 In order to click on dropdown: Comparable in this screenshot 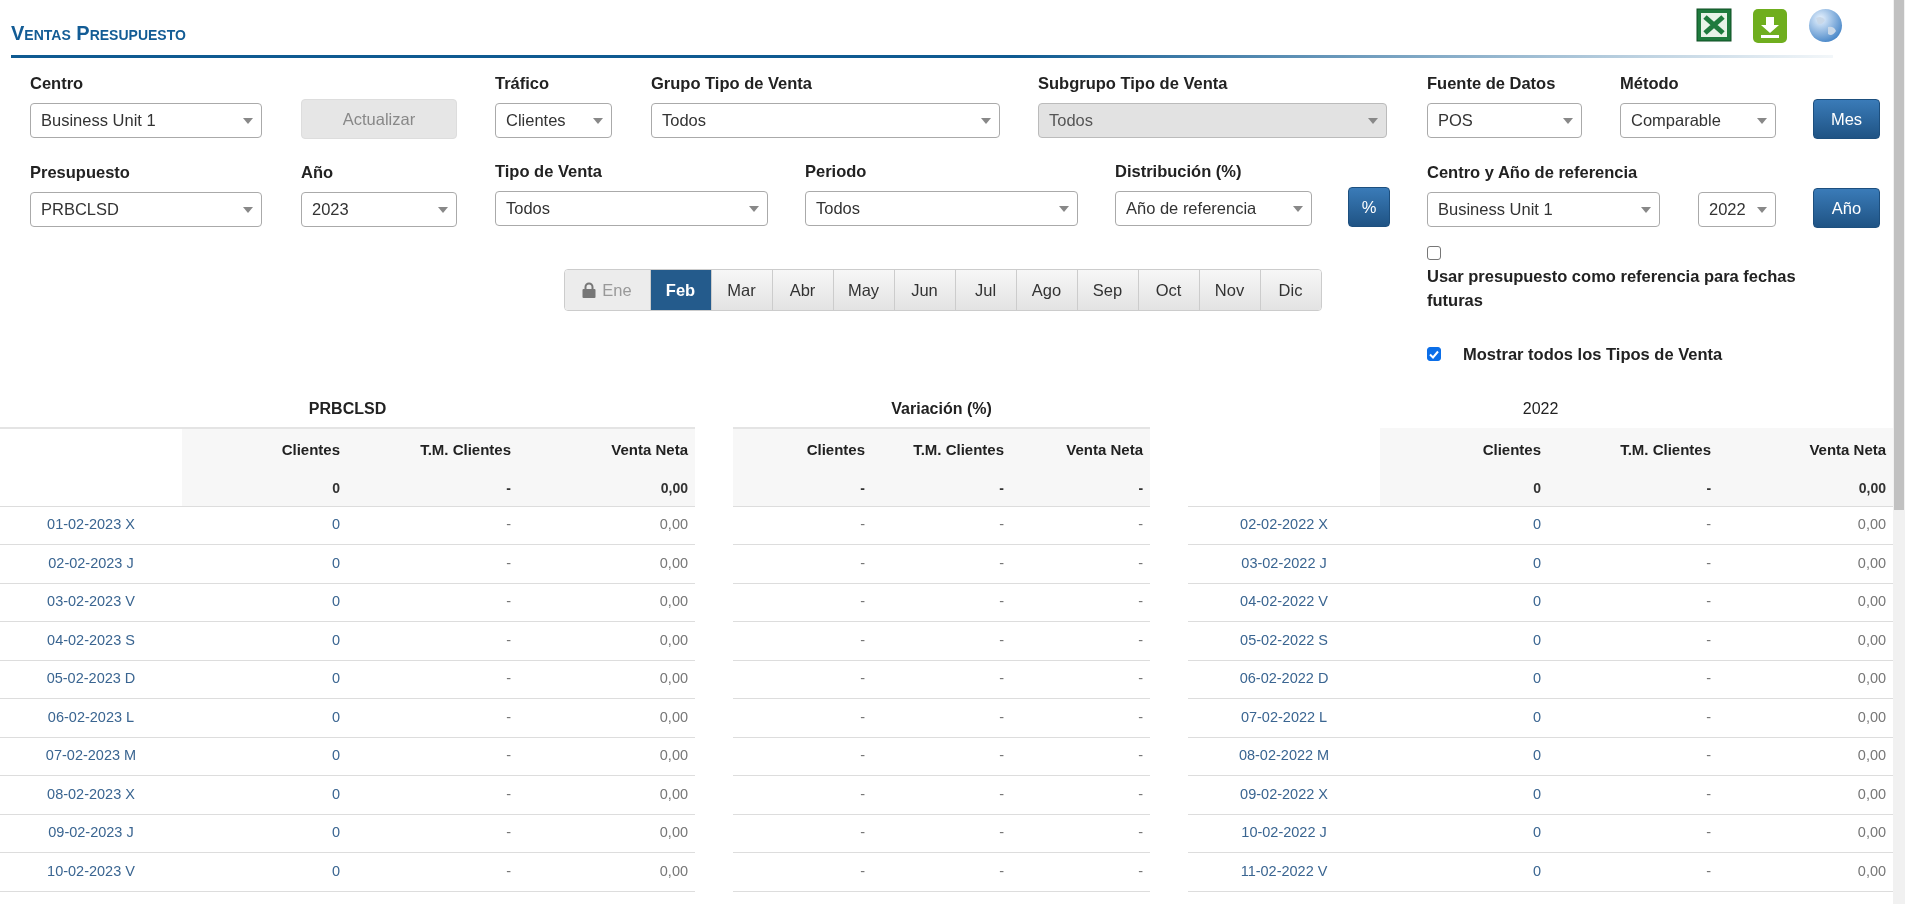, I will do `click(1698, 120)`.